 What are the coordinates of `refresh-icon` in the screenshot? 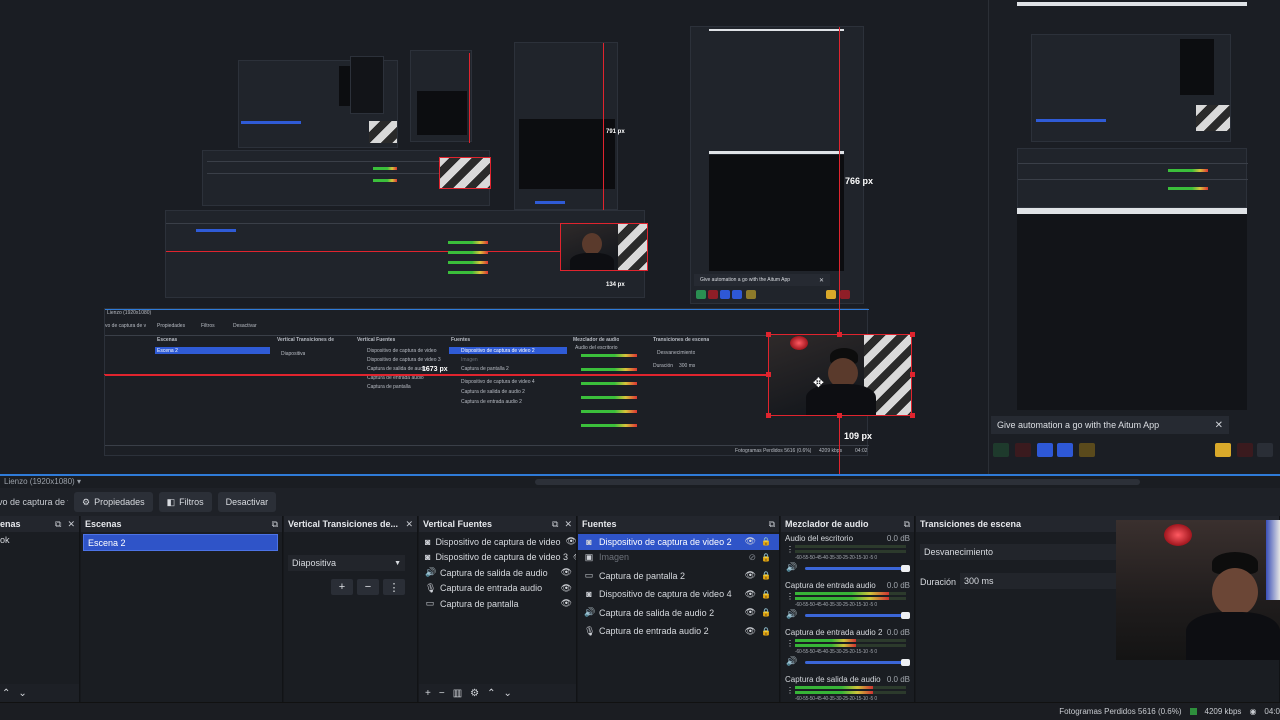 It's located at (1065, 450).